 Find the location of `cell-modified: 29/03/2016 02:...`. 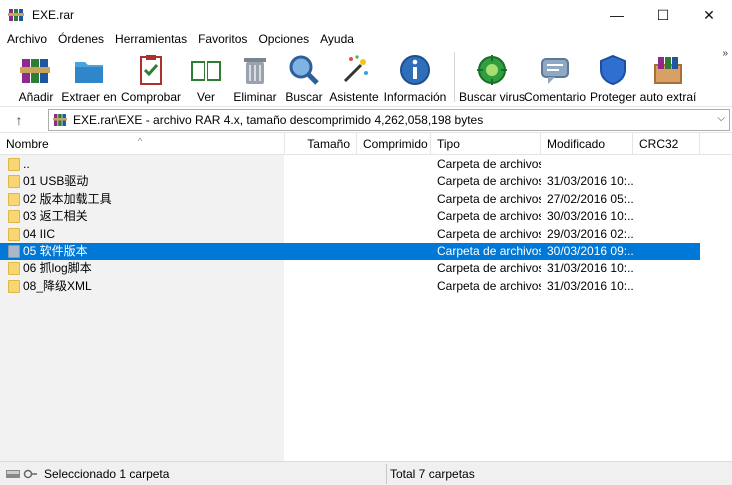

cell-modified: 29/03/2016 02:... is located at coordinates (590, 234).